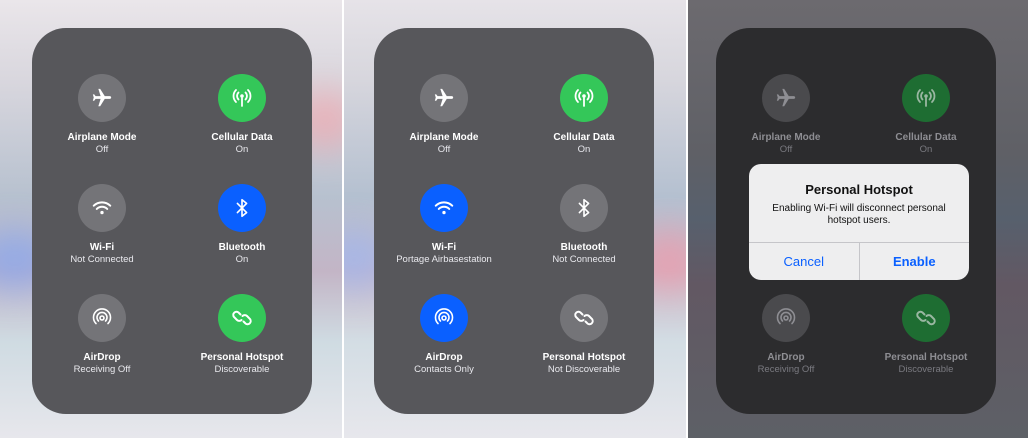 The height and width of the screenshot is (438, 1028). I want to click on tile-bluetooth: Bluetooth Not Connected, so click(584, 225).